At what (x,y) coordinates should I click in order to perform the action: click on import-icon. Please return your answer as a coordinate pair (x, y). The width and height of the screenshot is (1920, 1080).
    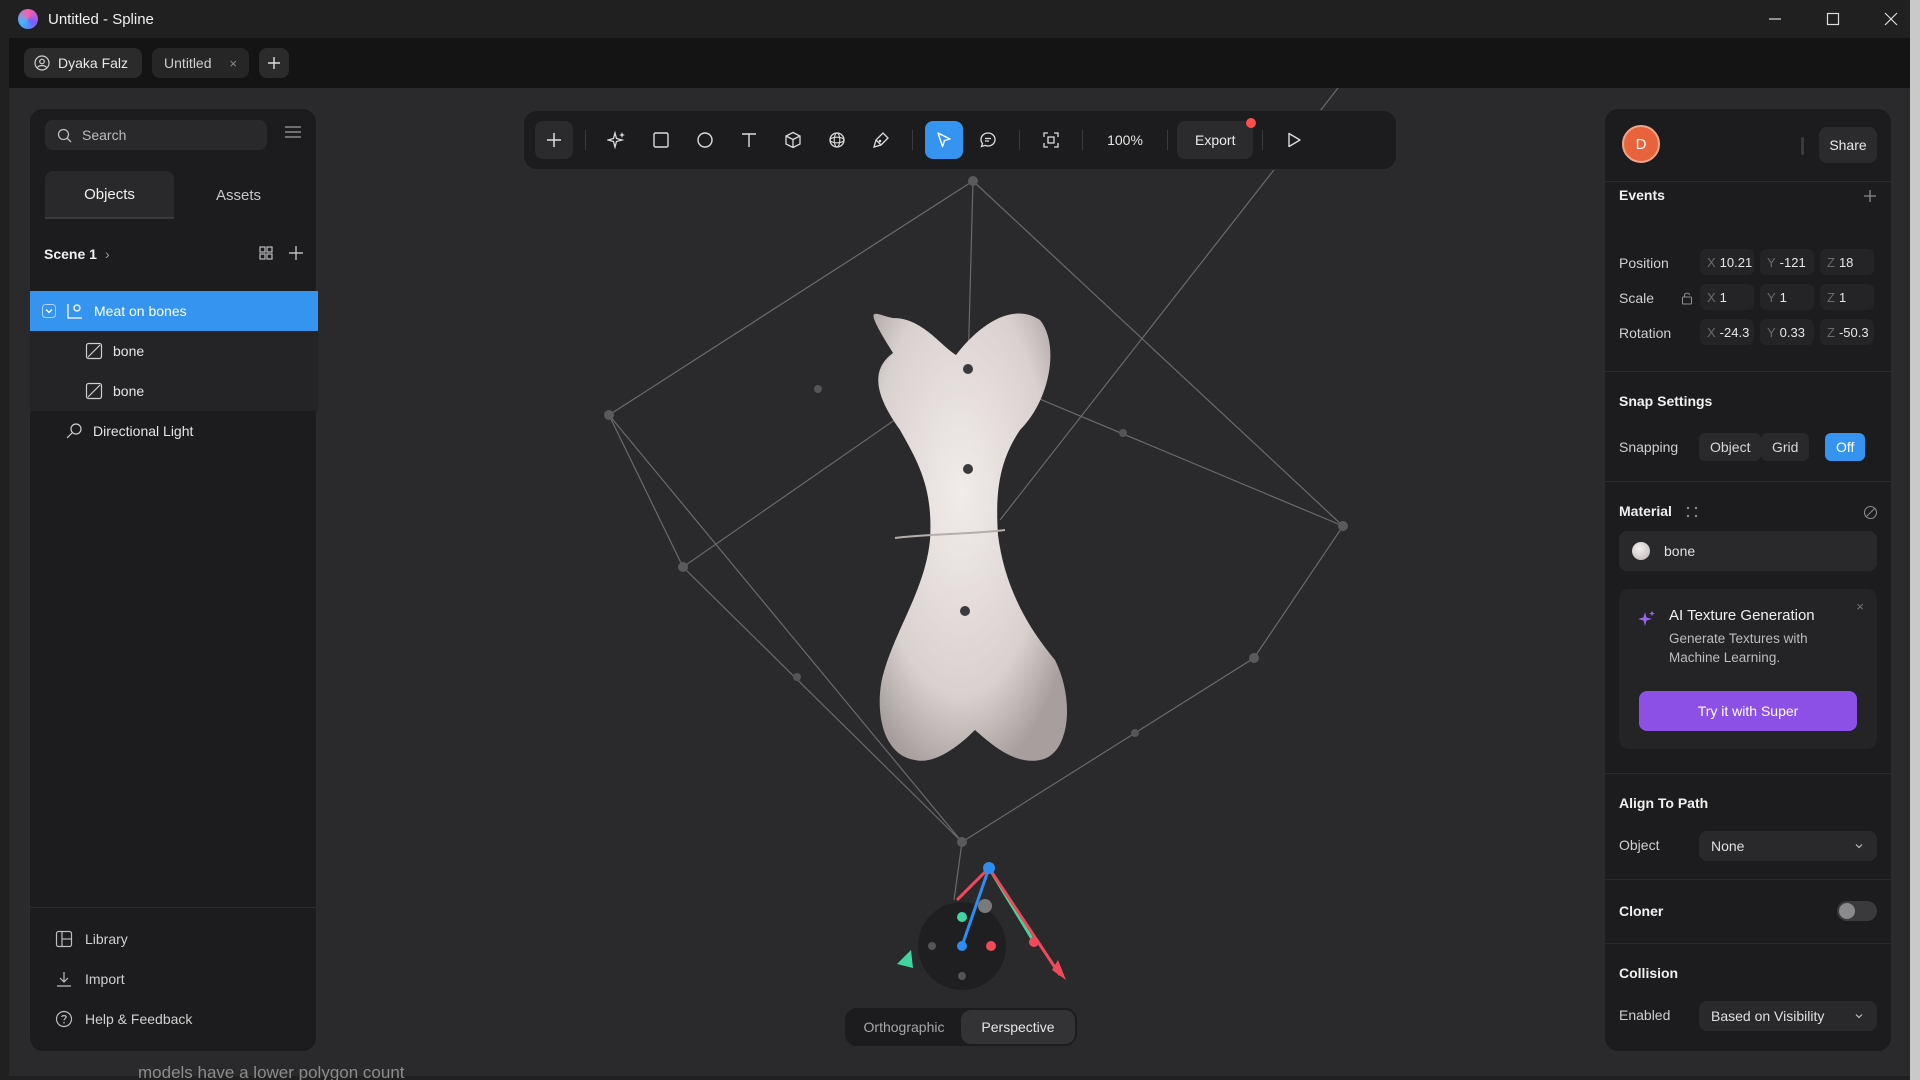
    Looking at the image, I should click on (64, 979).